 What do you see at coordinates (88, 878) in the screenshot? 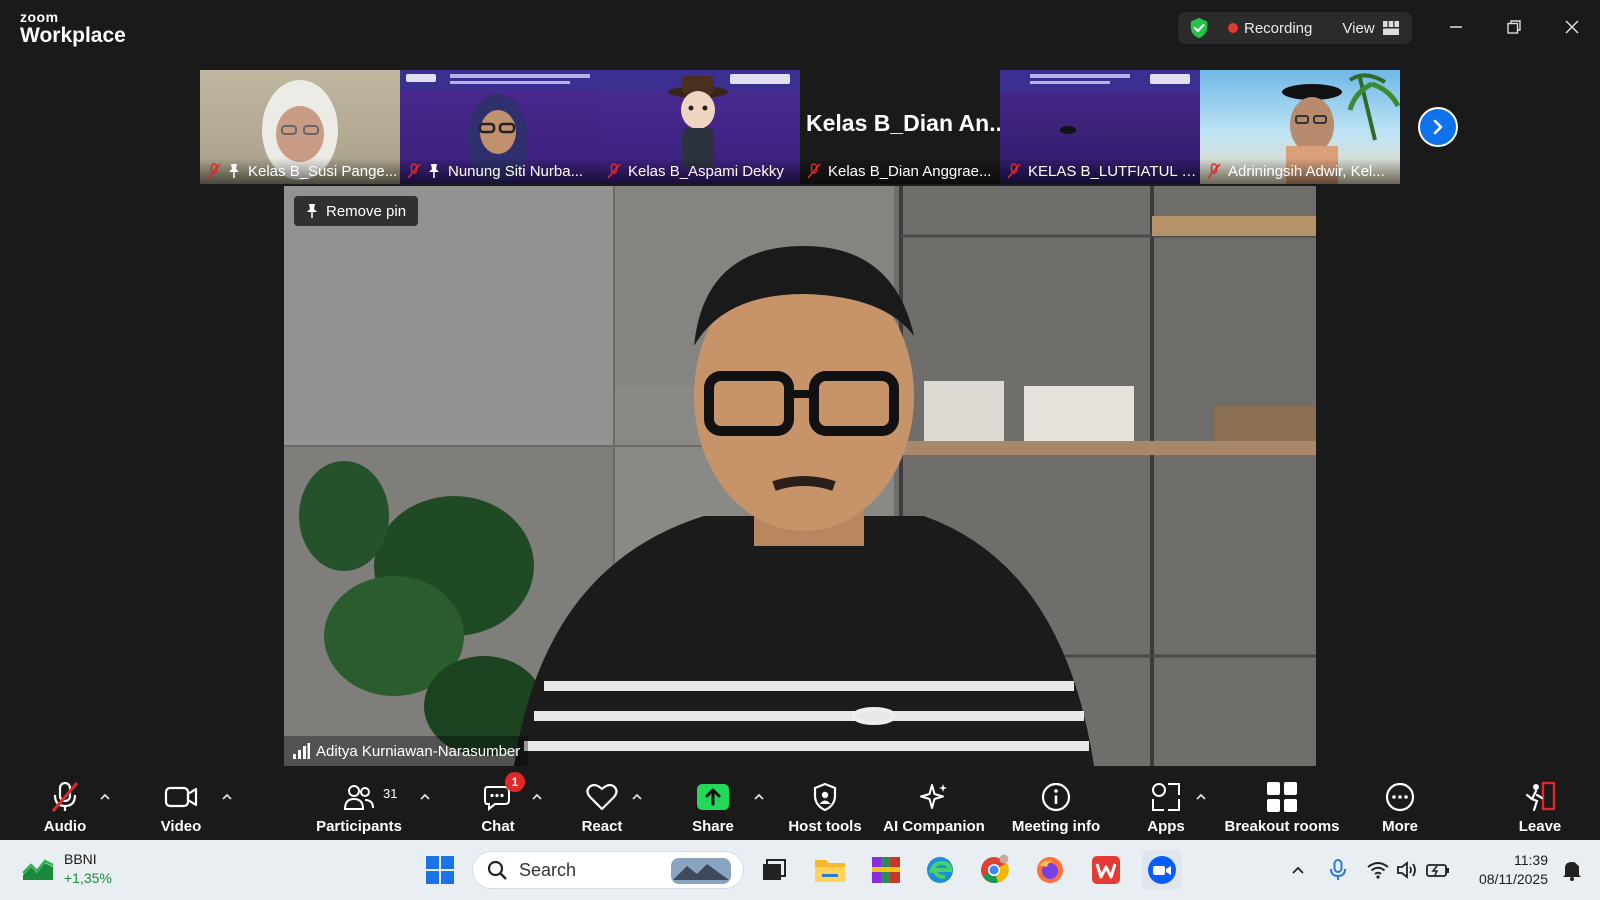
I see `stock-change: +1,35%` at bounding box center [88, 878].